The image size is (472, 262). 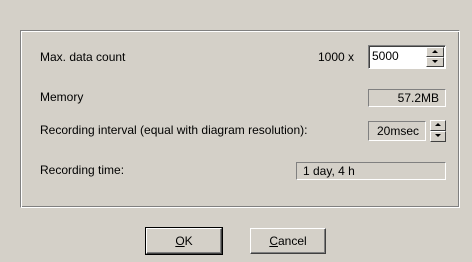 What do you see at coordinates (371, 171) in the screenshot?
I see `recording-time-value-field: 1 day, 4 h` at bounding box center [371, 171].